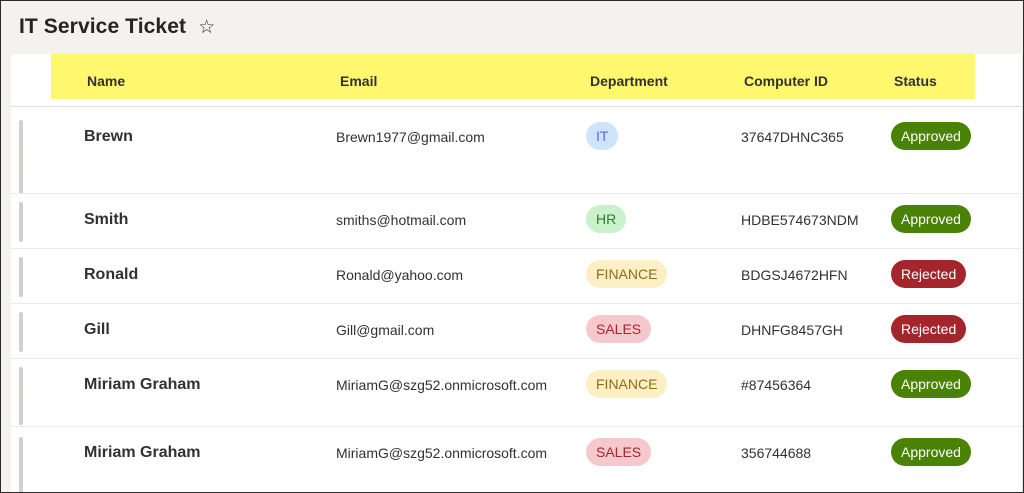  I want to click on star-icon: ☆, so click(206, 27).